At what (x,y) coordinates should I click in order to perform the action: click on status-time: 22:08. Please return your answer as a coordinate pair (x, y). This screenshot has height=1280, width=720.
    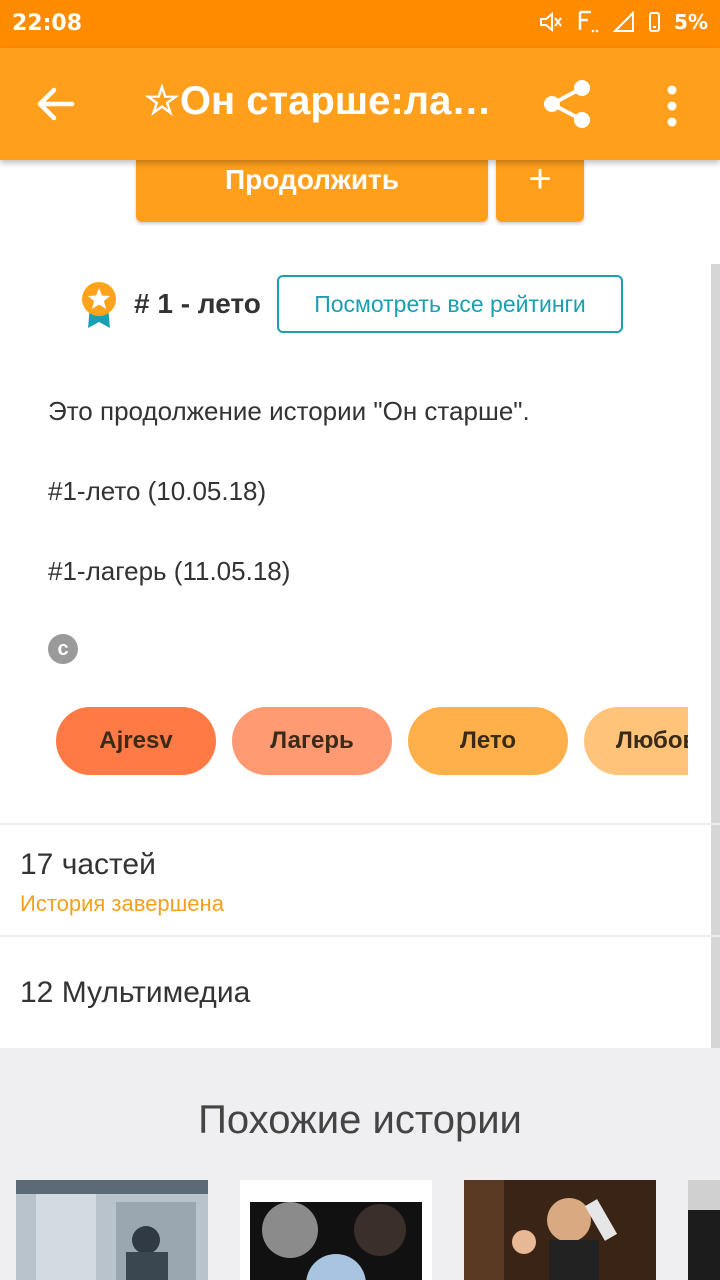
    Looking at the image, I should click on (47, 23).